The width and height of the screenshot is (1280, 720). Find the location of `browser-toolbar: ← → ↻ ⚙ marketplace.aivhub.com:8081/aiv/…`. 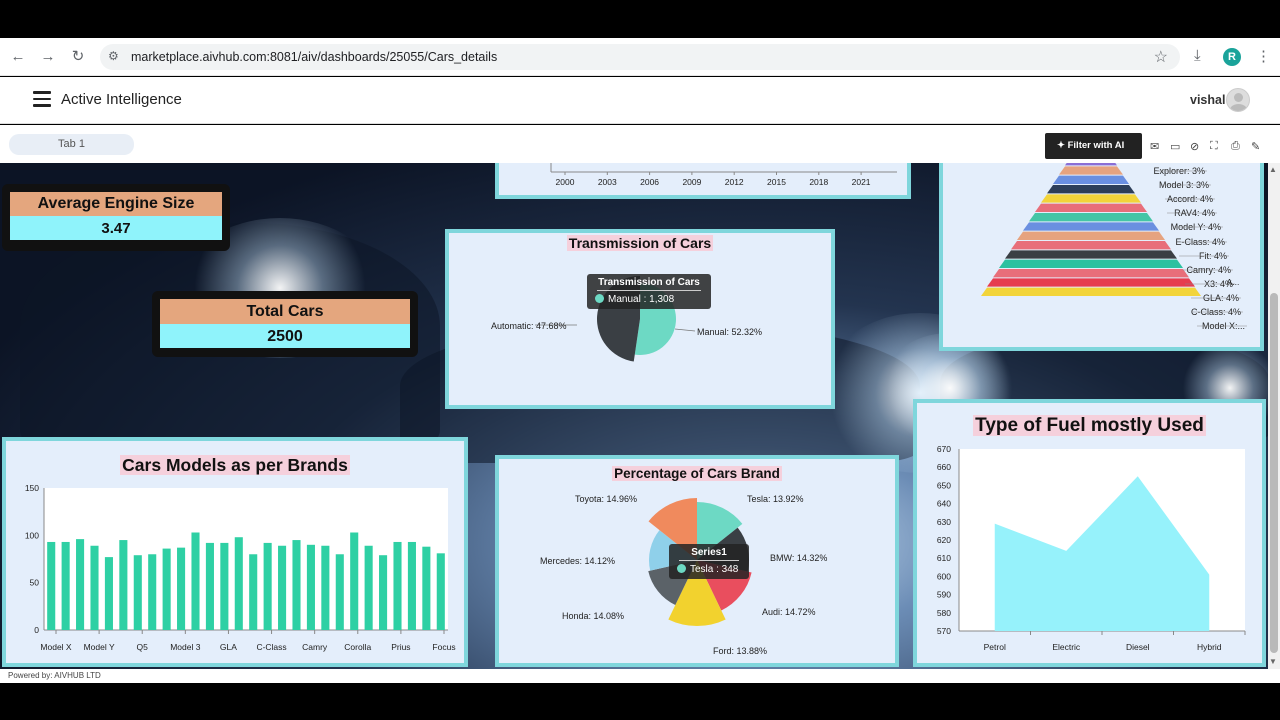

browser-toolbar: ← → ↻ ⚙ marketplace.aivhub.com:8081/aiv/… is located at coordinates (640, 57).